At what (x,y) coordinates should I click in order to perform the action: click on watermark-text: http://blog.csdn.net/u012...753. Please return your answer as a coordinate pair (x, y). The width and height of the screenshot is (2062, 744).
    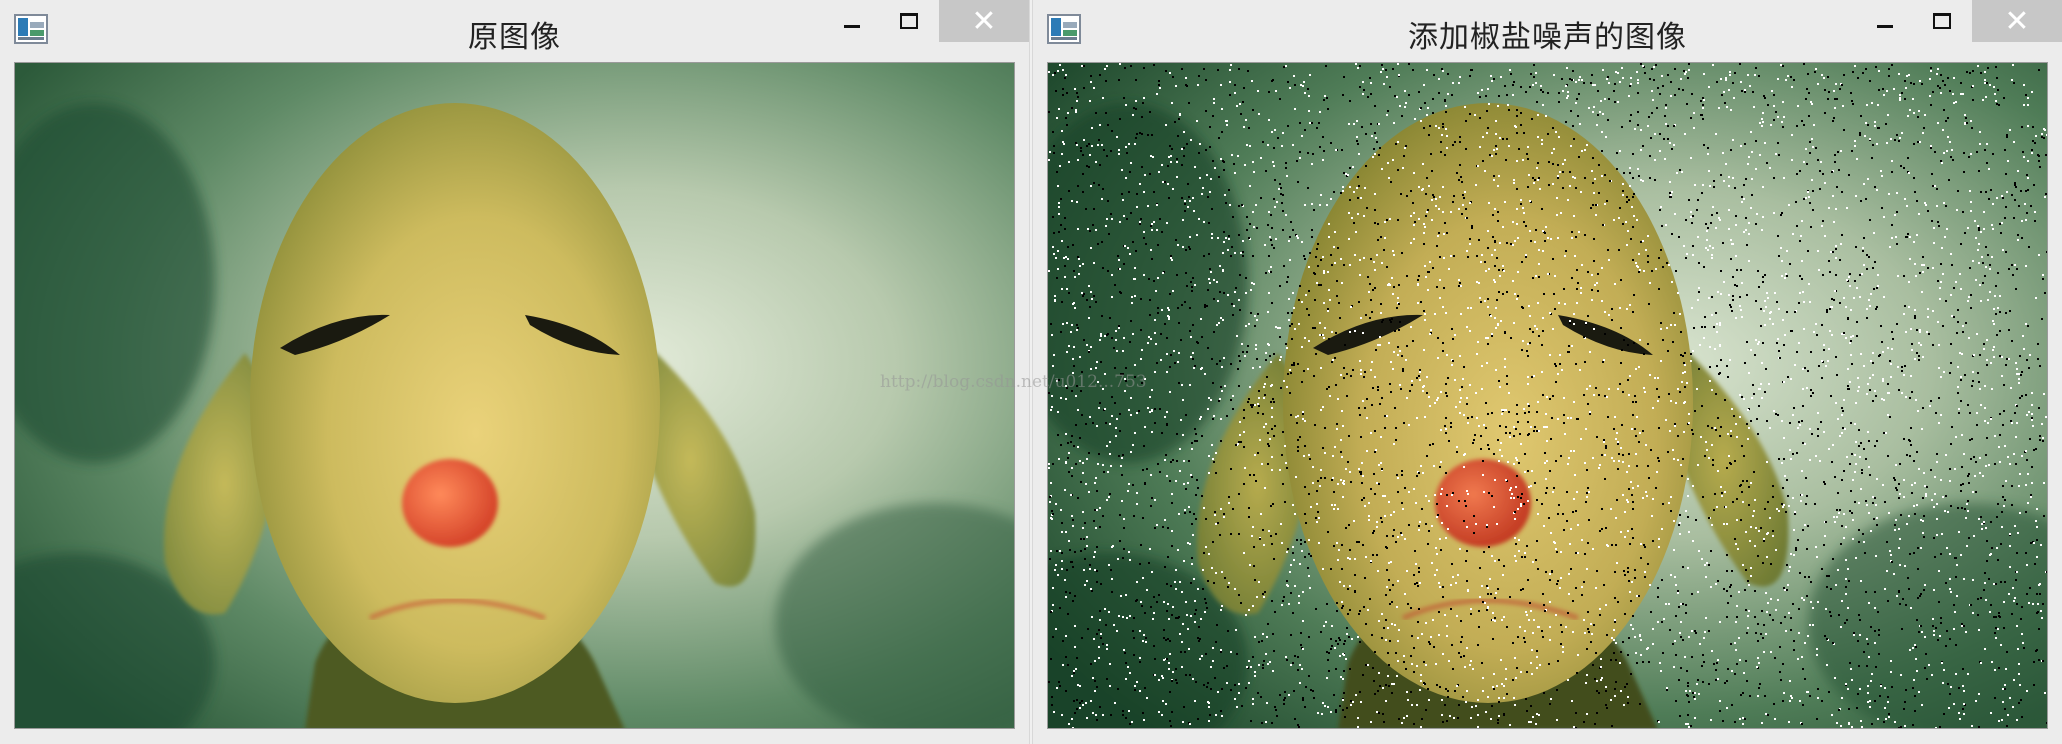
    Looking at the image, I should click on (1013, 382).